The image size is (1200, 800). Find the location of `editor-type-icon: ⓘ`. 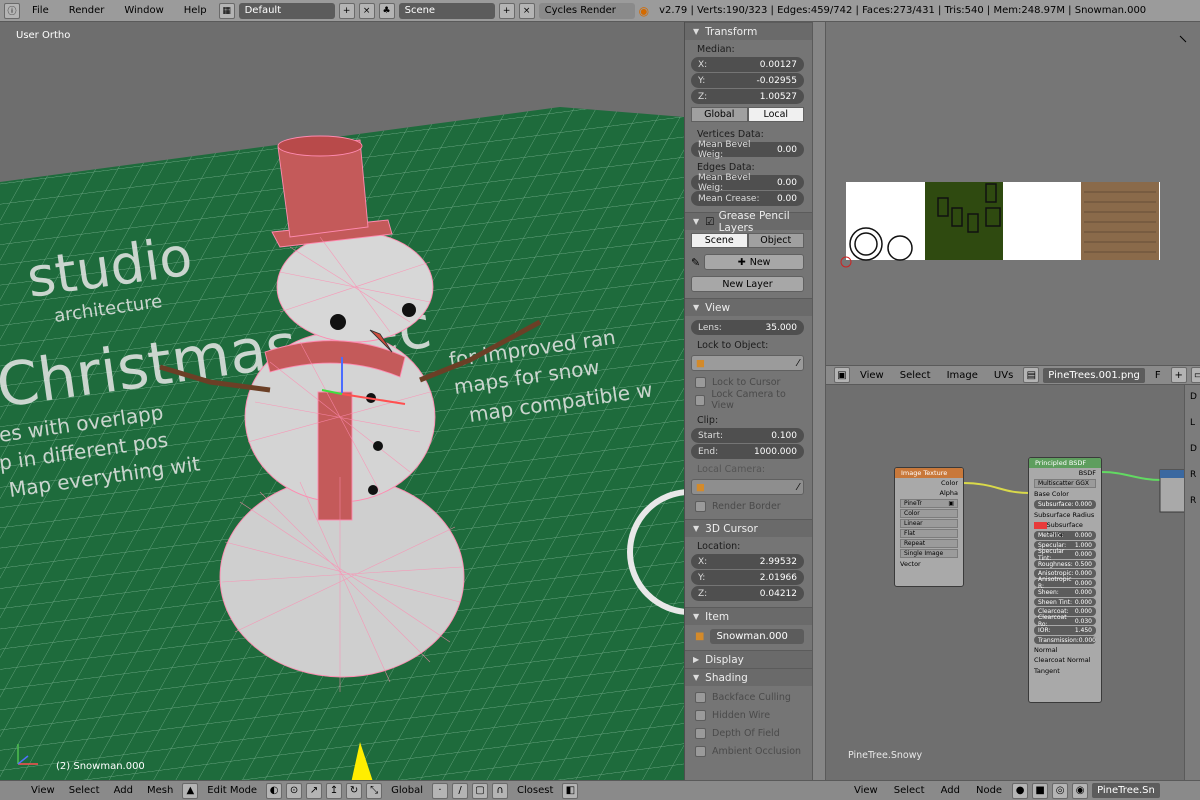

editor-type-icon: ⓘ is located at coordinates (12, 10).